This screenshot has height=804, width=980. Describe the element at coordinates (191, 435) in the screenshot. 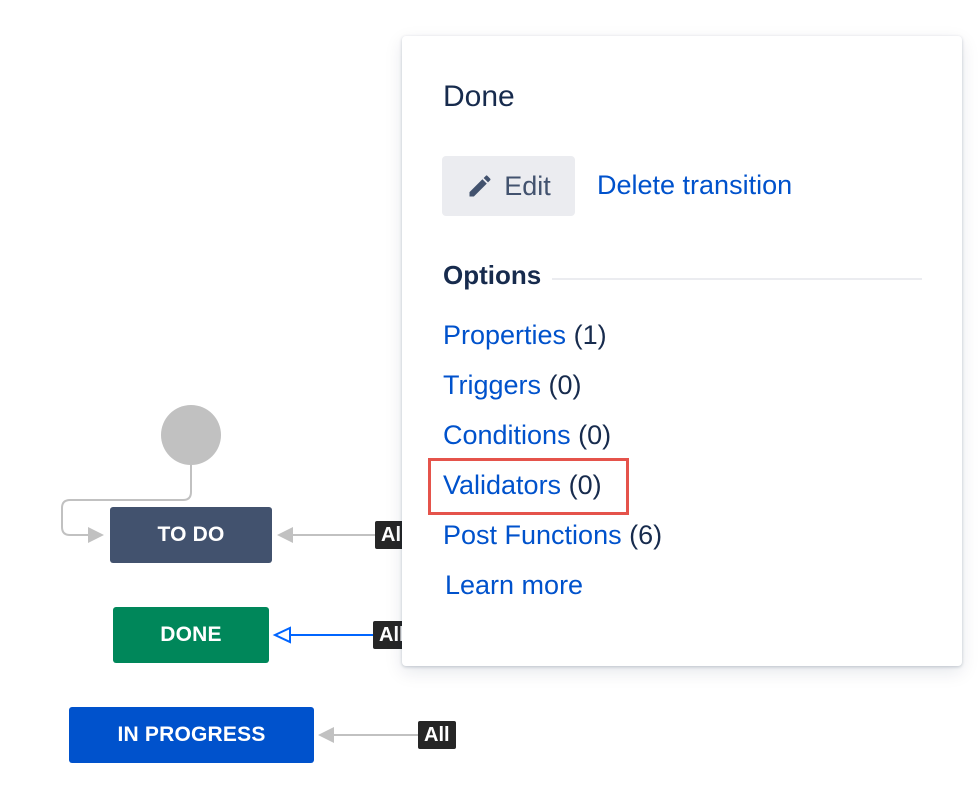

I see `start-node` at that location.